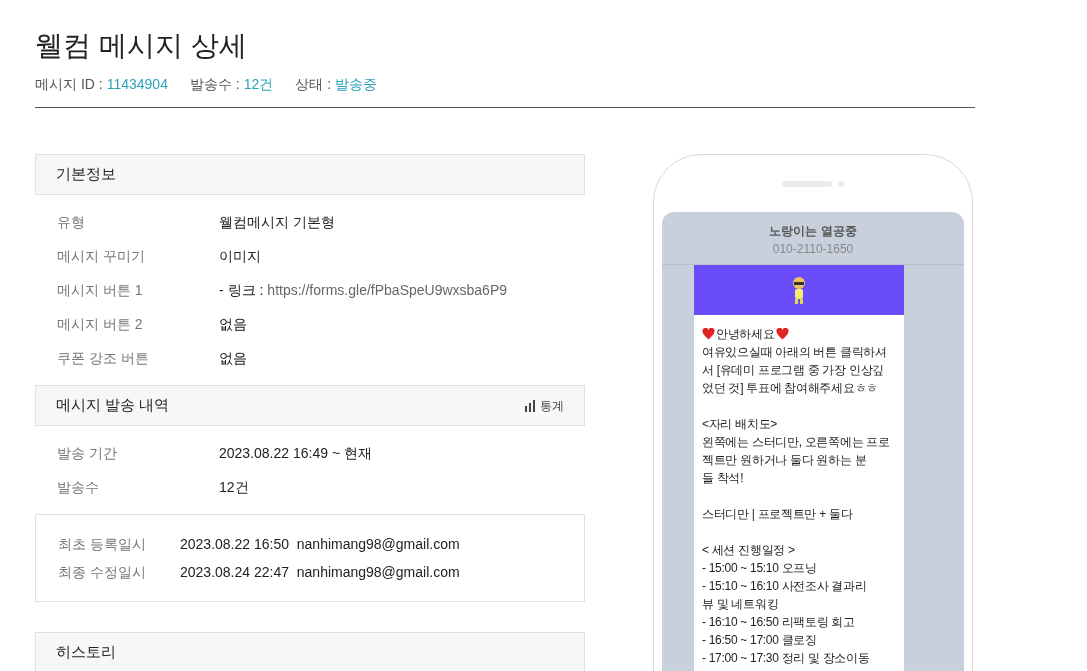  I want to click on message-line: - 15:10 ~ 16:10 사전조사 결과리, so click(784, 586).